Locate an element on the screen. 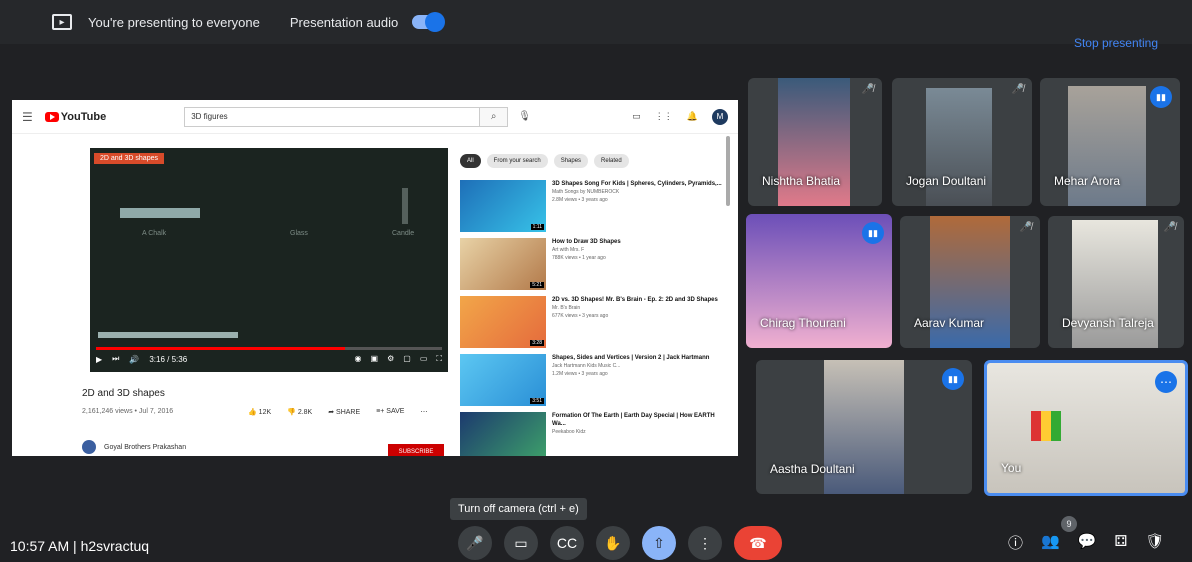 The image size is (1192, 562). speaking-indicator-icon: ▮▮ is located at coordinates (953, 379).